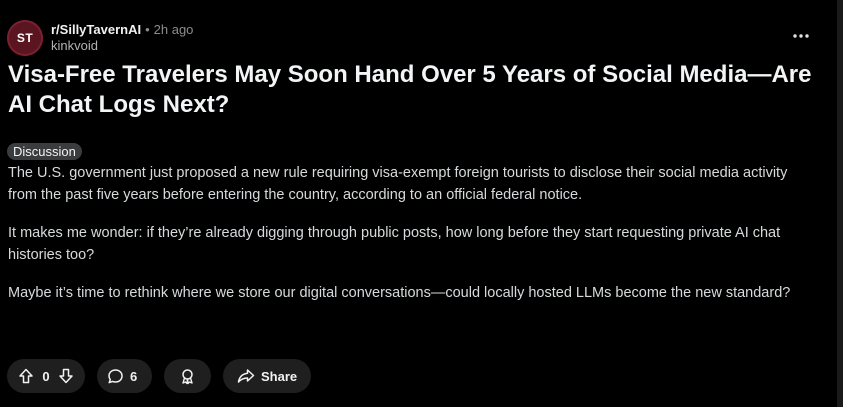  What do you see at coordinates (279, 376) in the screenshot?
I see `share-label: Share` at bounding box center [279, 376].